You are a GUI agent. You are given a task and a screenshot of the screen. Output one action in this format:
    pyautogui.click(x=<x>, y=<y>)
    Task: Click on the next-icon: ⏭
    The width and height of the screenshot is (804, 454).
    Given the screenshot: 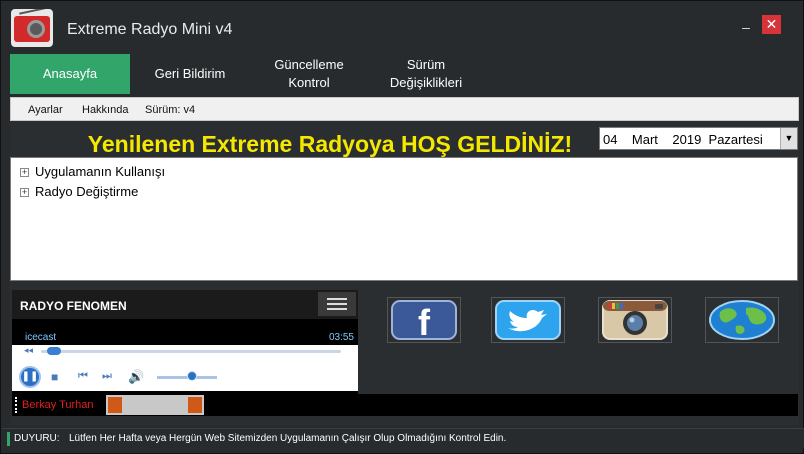 What is the action you would take?
    pyautogui.click(x=107, y=376)
    